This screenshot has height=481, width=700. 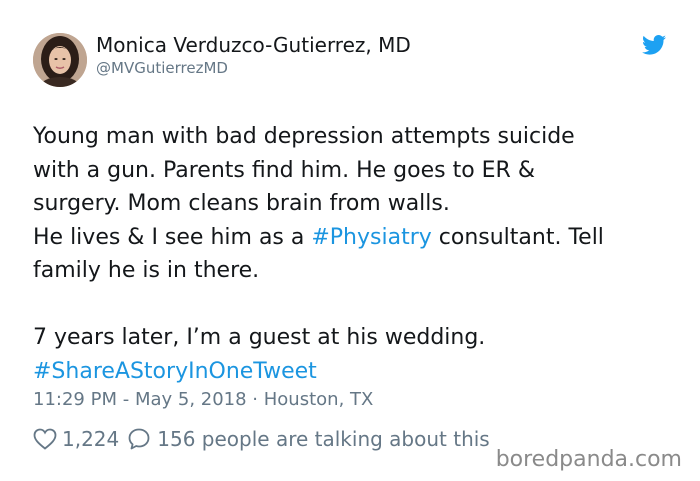 I want to click on tweet-stats: 1,224 156 people are talking about this, so click(x=261, y=439).